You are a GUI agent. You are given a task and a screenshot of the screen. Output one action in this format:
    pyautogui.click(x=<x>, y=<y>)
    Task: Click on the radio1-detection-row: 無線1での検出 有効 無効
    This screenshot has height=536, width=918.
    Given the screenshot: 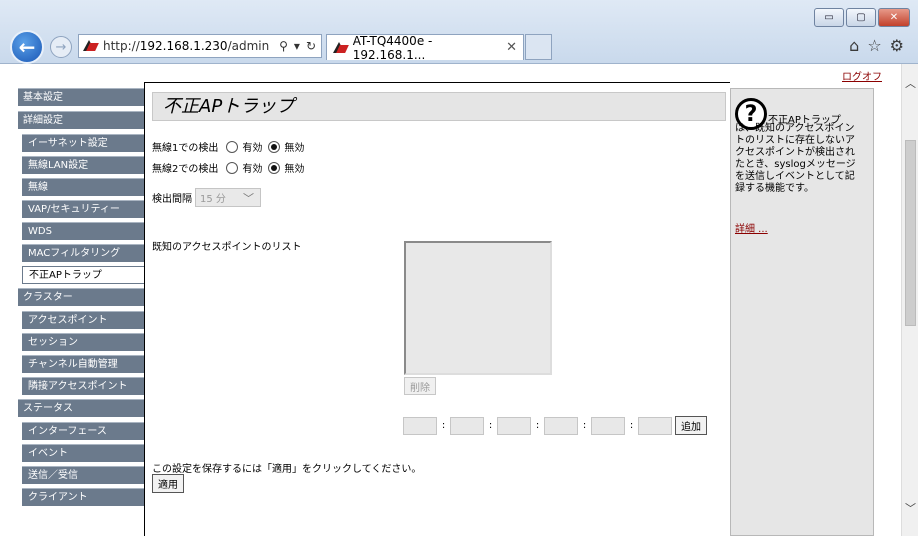 What is the action you would take?
    pyautogui.click(x=228, y=146)
    